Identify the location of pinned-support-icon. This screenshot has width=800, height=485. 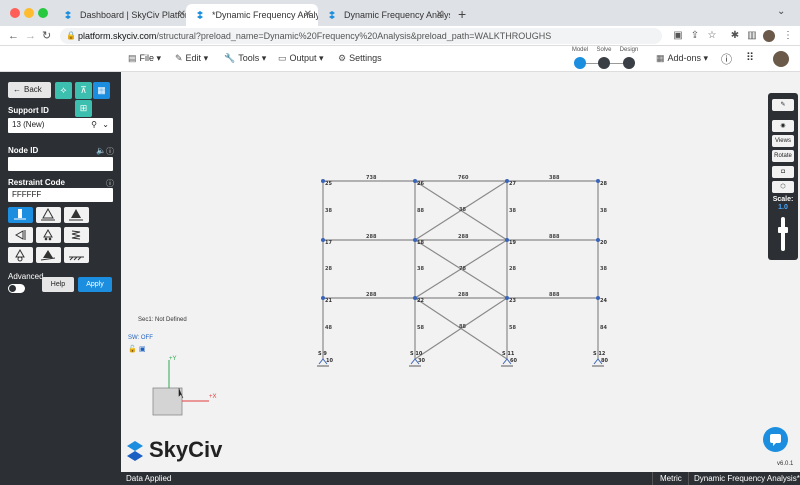
(48, 215).